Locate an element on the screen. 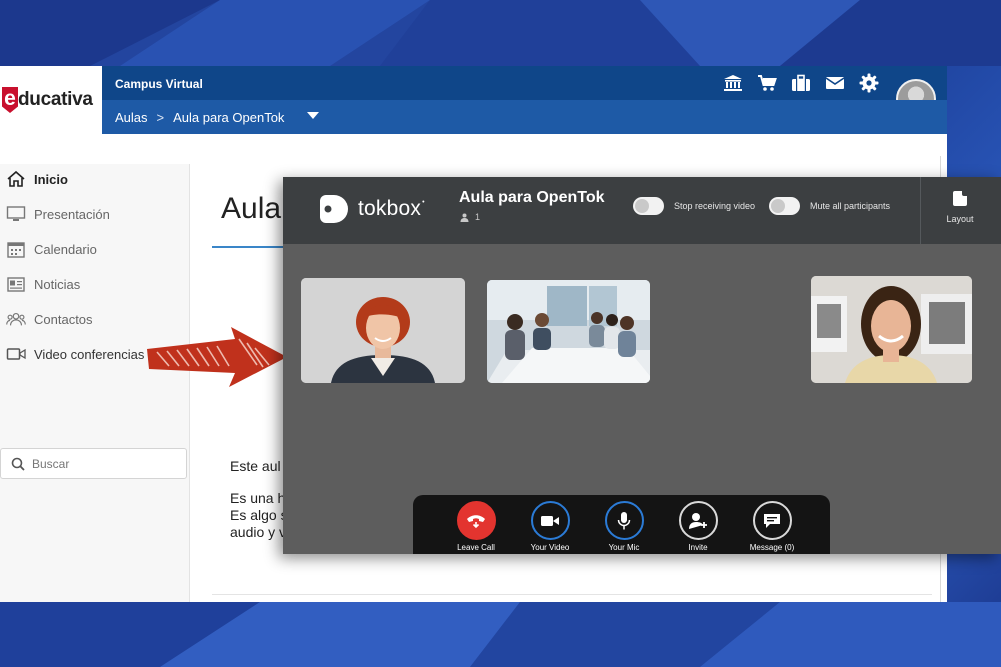  control-label: Message (0) is located at coordinates (772, 547).